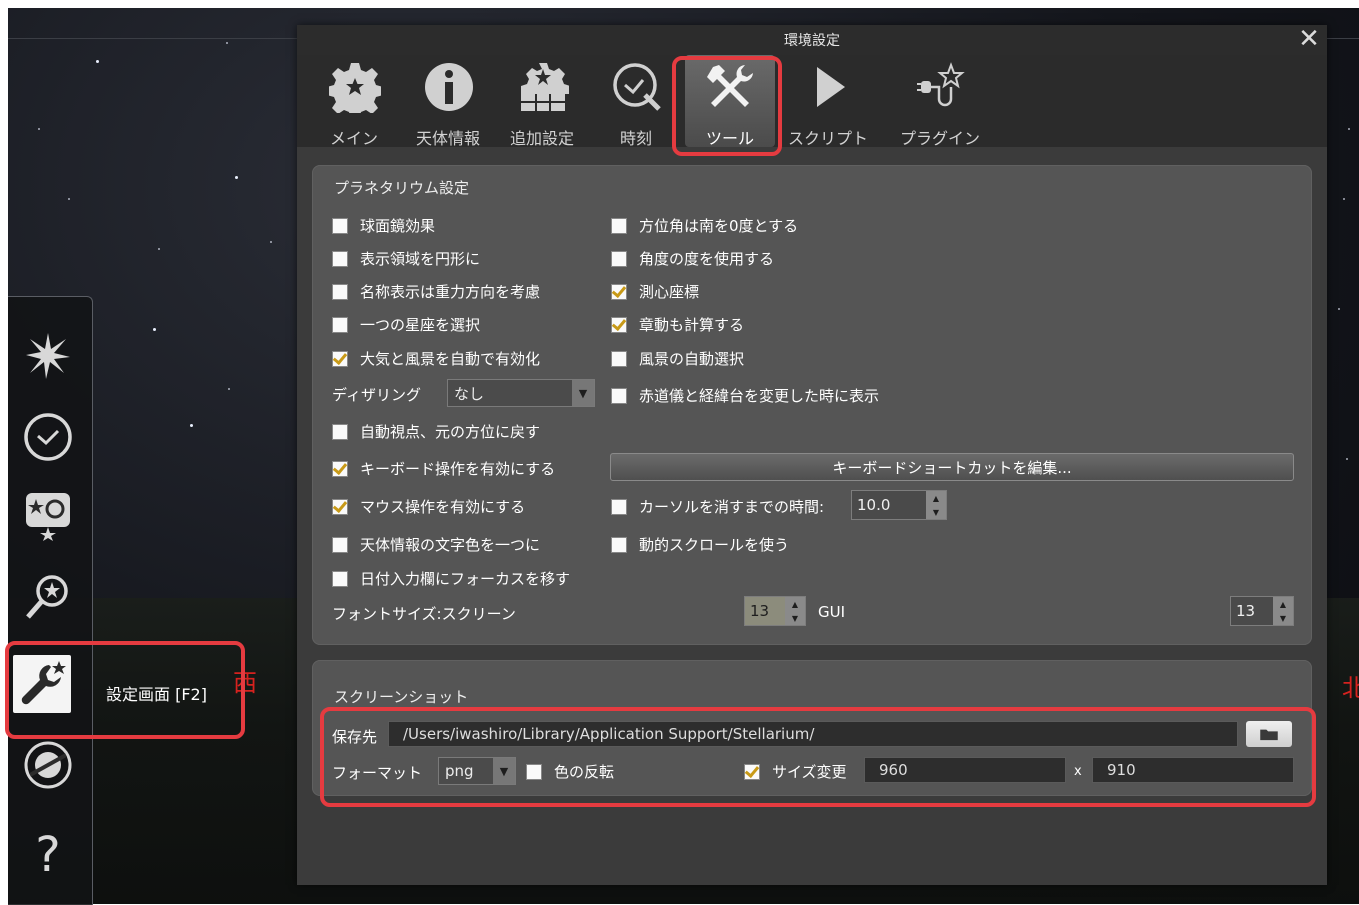 Image resolution: width=1359 pixels, height=905 pixels. I want to click on gravity-labels-checkbox: 名称表示は重力方向を考慮, so click(436, 291).